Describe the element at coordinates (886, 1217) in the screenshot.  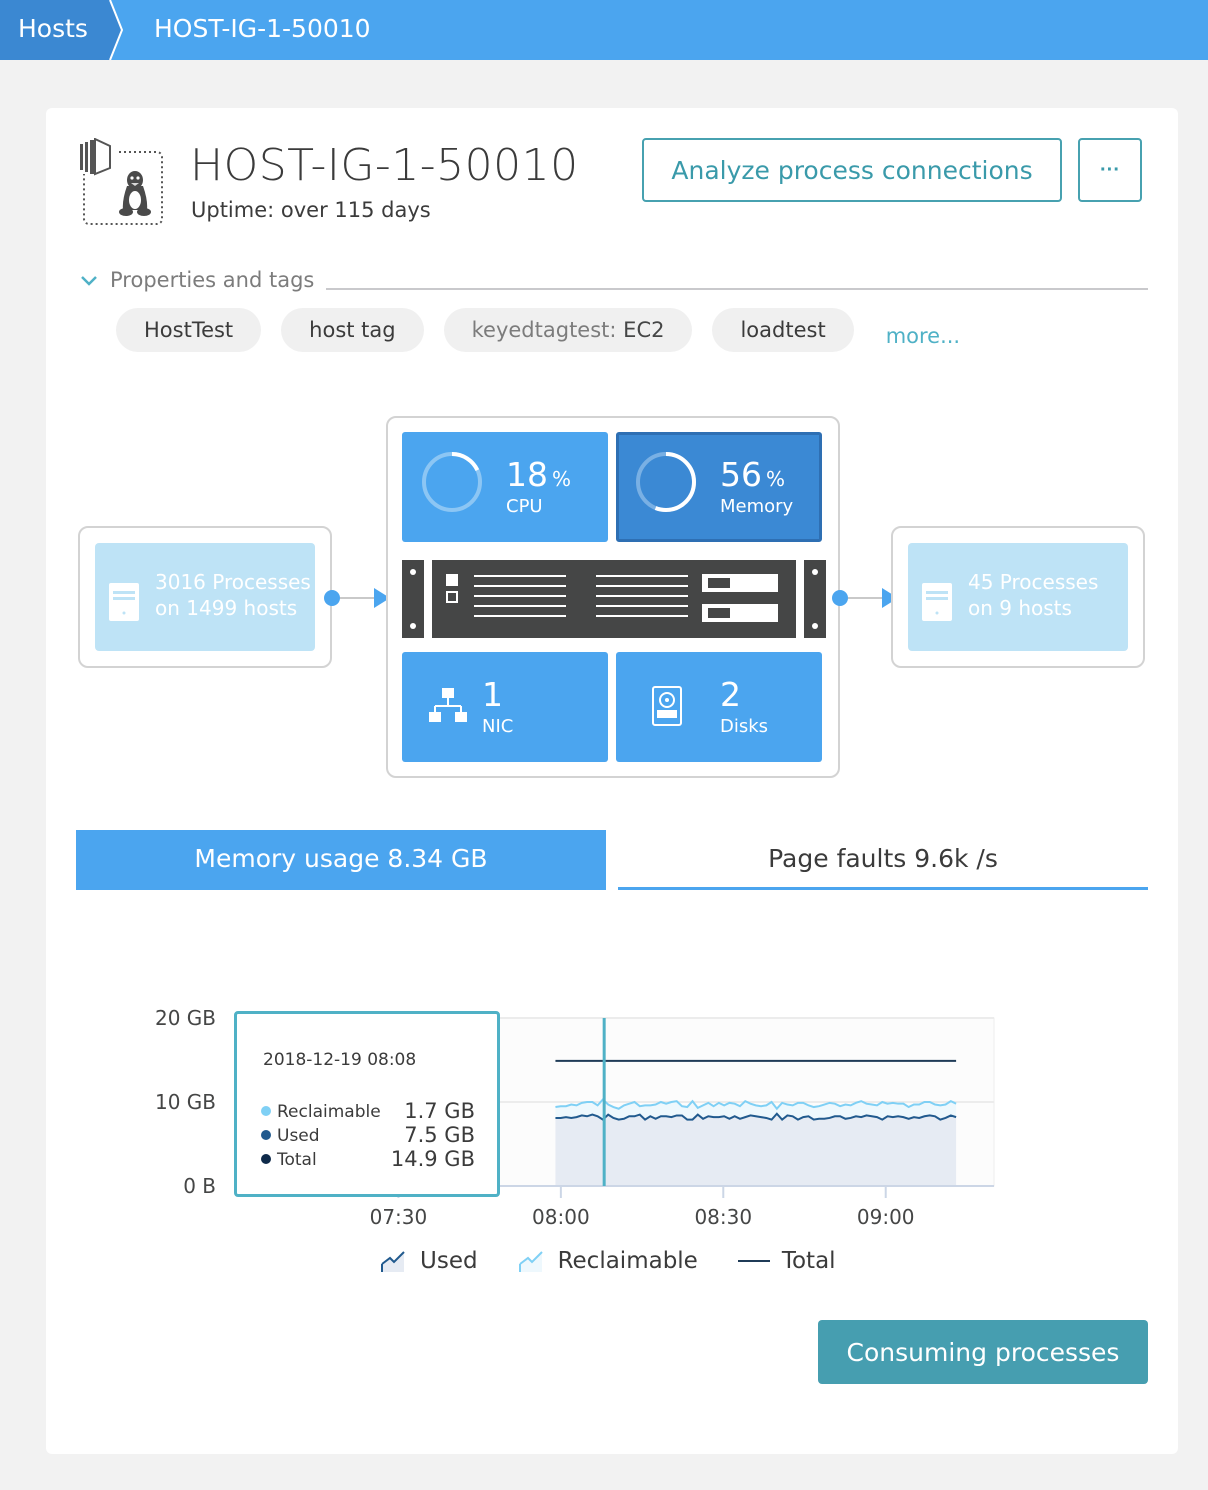
I see `x-tick-label: 09:00` at that location.